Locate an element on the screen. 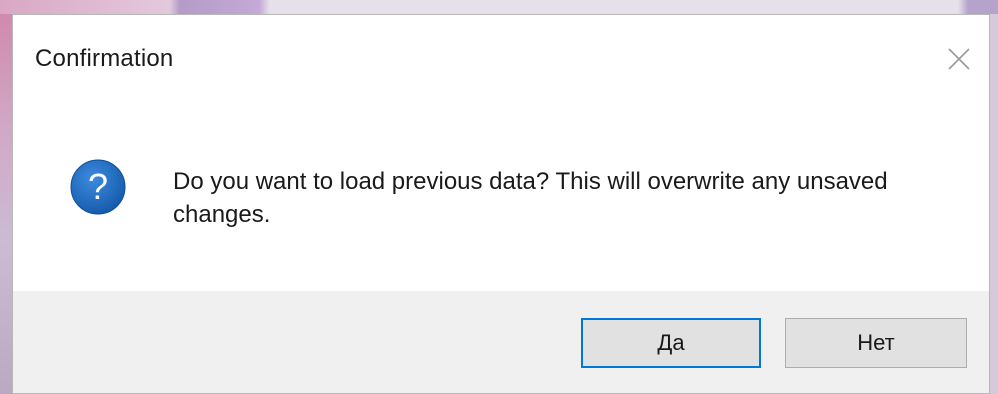  close-button is located at coordinates (959, 59).